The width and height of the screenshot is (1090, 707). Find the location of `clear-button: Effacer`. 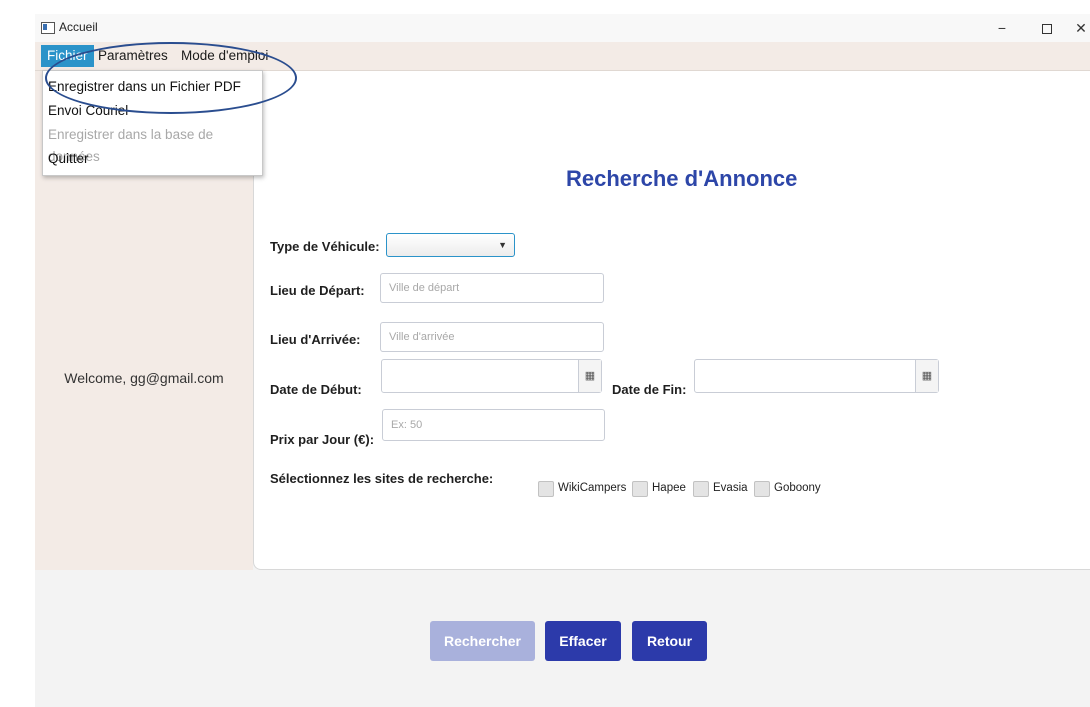

clear-button: Effacer is located at coordinates (583, 641).